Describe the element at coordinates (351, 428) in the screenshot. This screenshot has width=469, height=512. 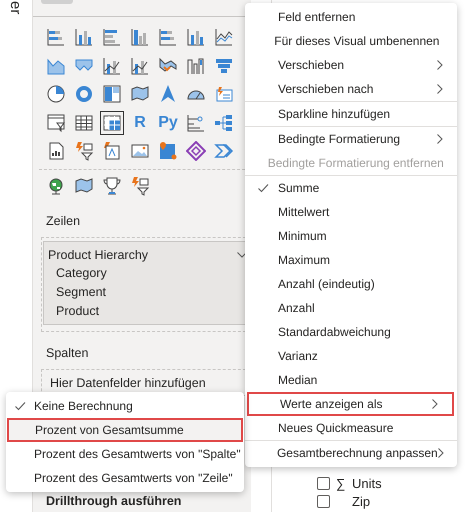
I see `menu-item: Neues Quickmeasure` at that location.